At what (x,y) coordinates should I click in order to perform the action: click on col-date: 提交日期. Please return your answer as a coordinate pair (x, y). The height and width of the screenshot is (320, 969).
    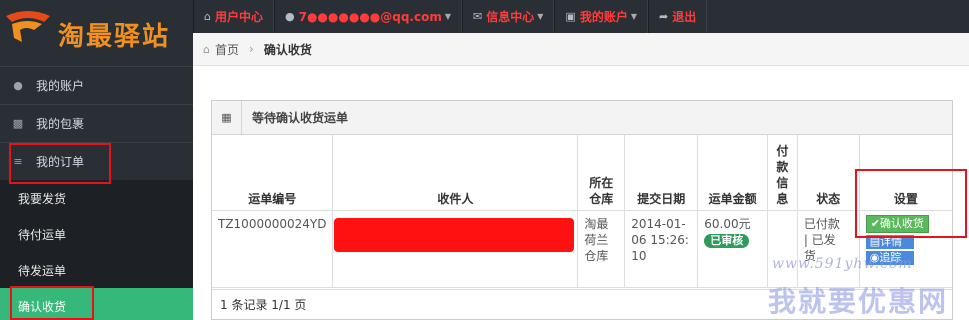
    Looking at the image, I should click on (661, 173).